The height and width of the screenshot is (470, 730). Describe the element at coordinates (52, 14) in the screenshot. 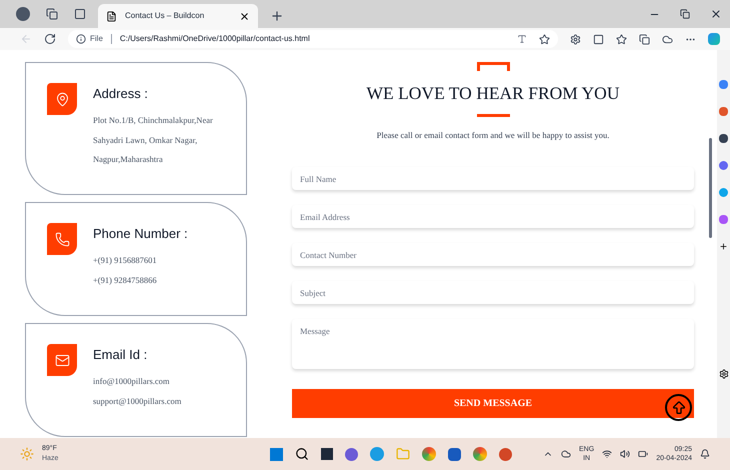

I see `workspaces-icon` at that location.